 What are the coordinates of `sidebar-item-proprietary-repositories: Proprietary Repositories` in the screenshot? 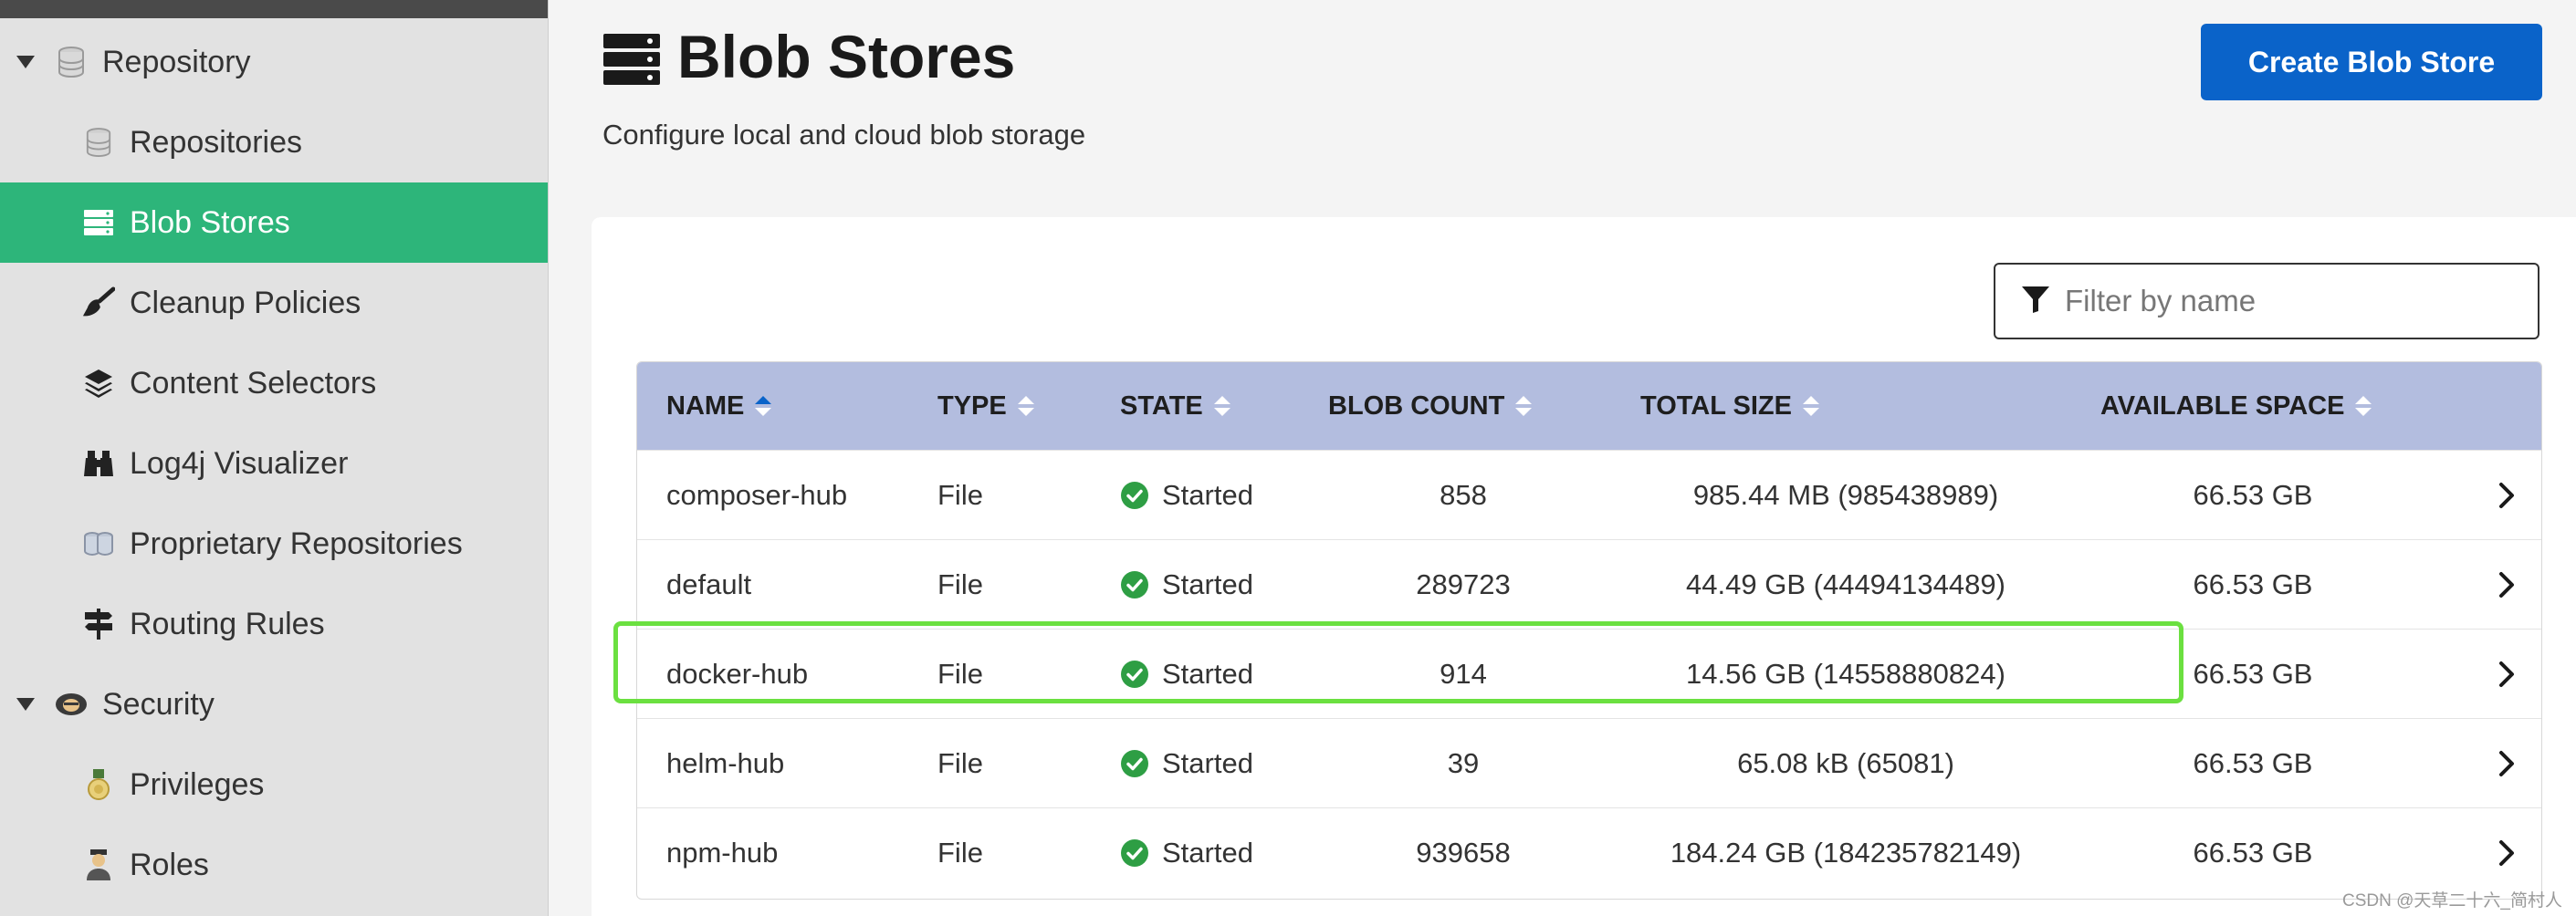 It's located at (274, 544).